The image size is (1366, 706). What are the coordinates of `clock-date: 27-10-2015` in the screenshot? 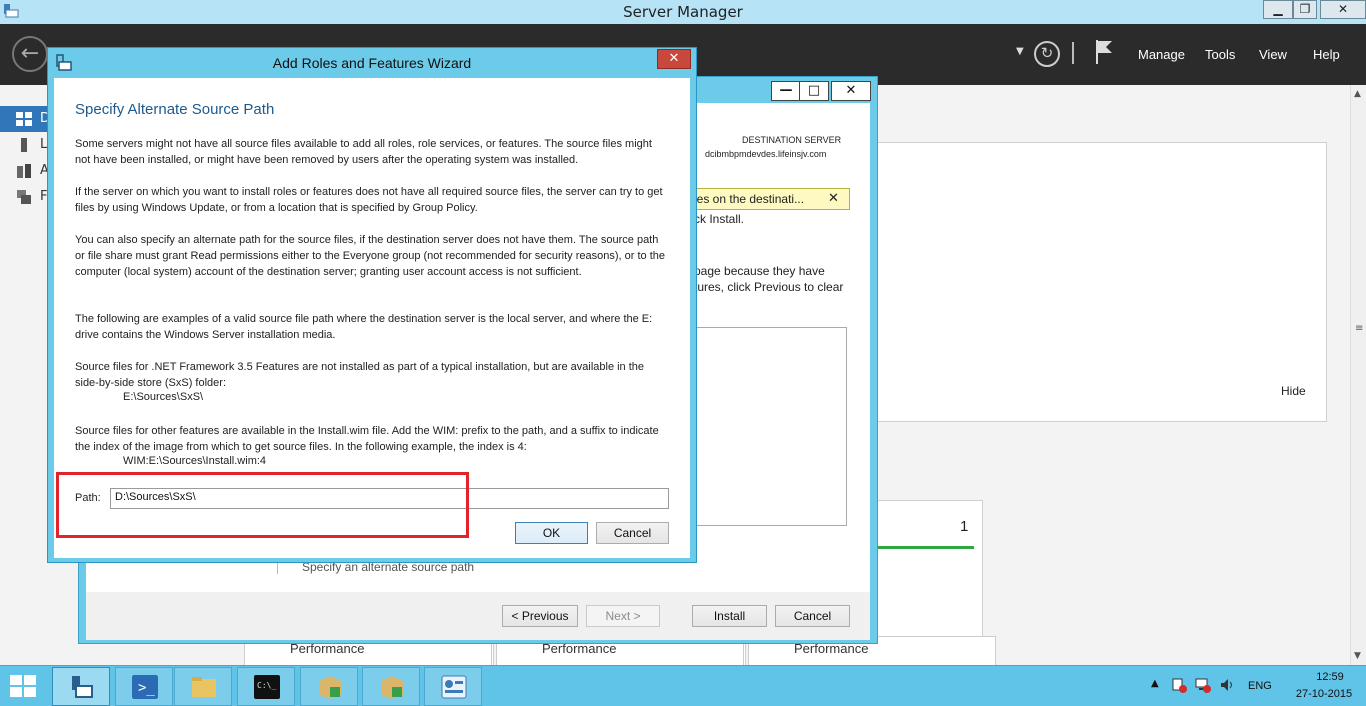 It's located at (1324, 694).